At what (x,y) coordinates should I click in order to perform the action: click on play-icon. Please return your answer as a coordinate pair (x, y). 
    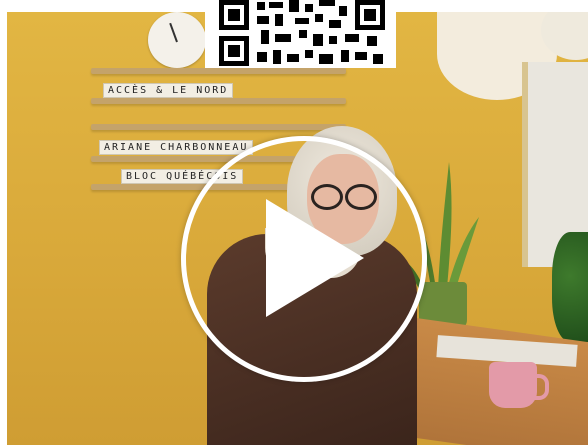
    Looking at the image, I should click on (315, 258).